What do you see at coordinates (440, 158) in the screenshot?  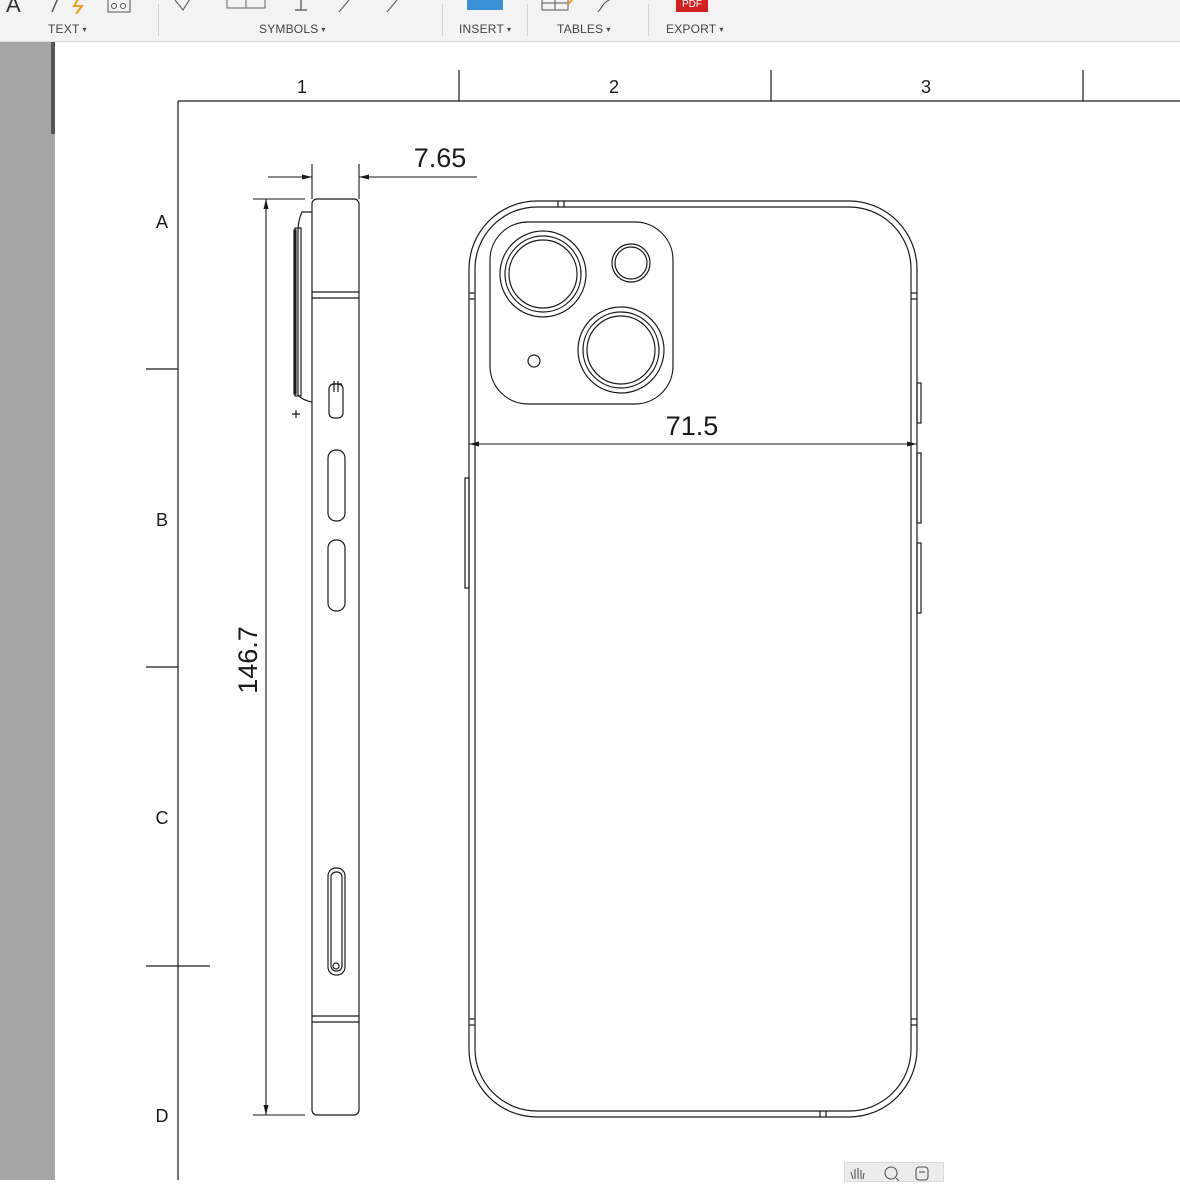 I see `thickness-dimension-value: 7.65` at bounding box center [440, 158].